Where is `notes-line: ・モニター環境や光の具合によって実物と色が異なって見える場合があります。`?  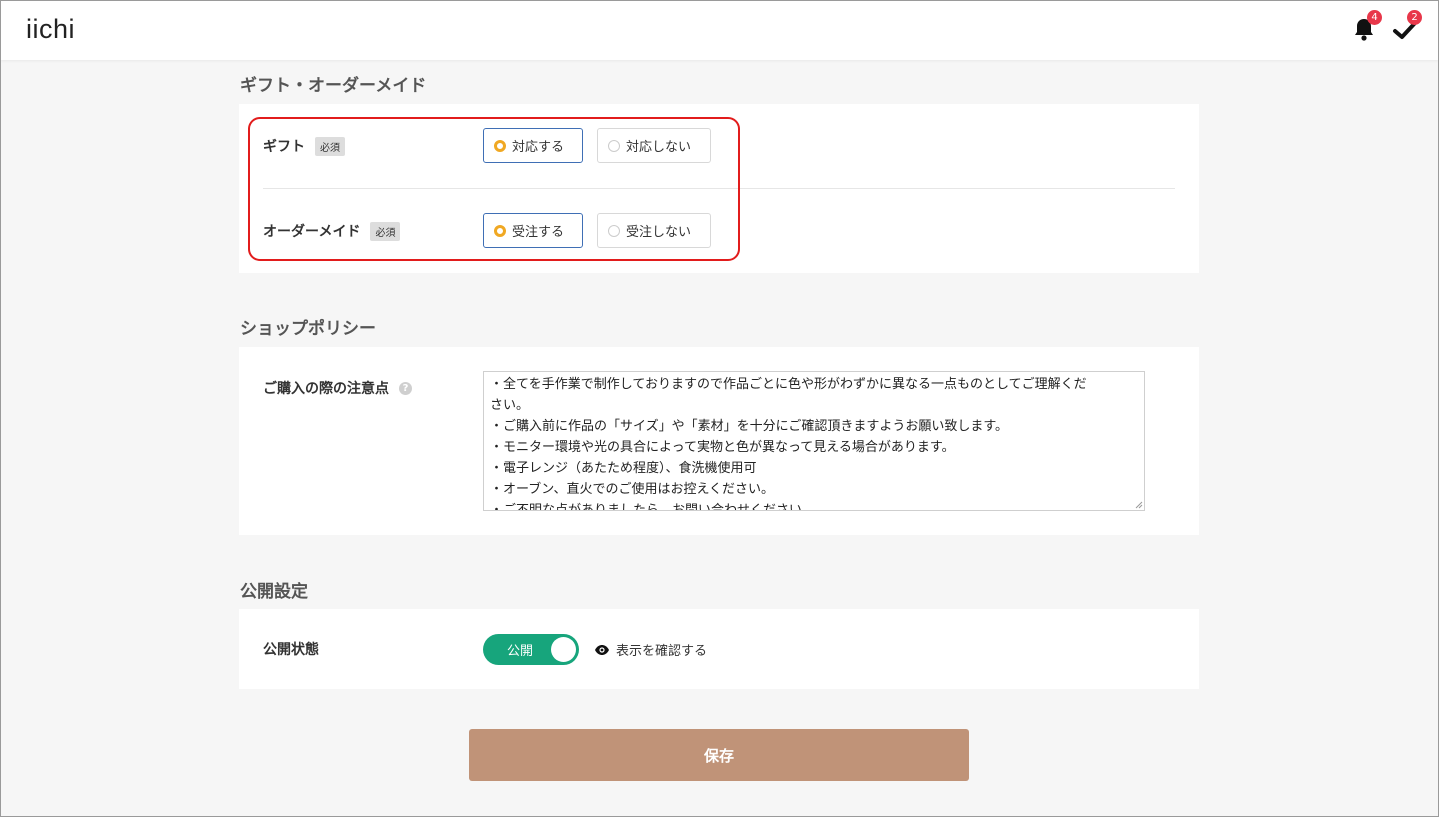 notes-line: ・モニター環境や光の具合によって実物と色が異なって見える場合があります。 is located at coordinates (722, 447).